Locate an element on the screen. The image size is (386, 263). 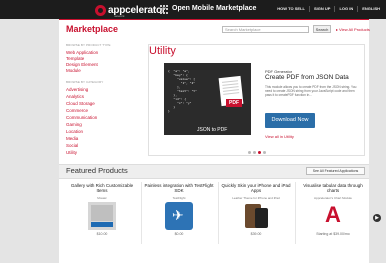
product-name: Quickly Skin your iPhone and iPad Apps is located at coordinates (256, 189).